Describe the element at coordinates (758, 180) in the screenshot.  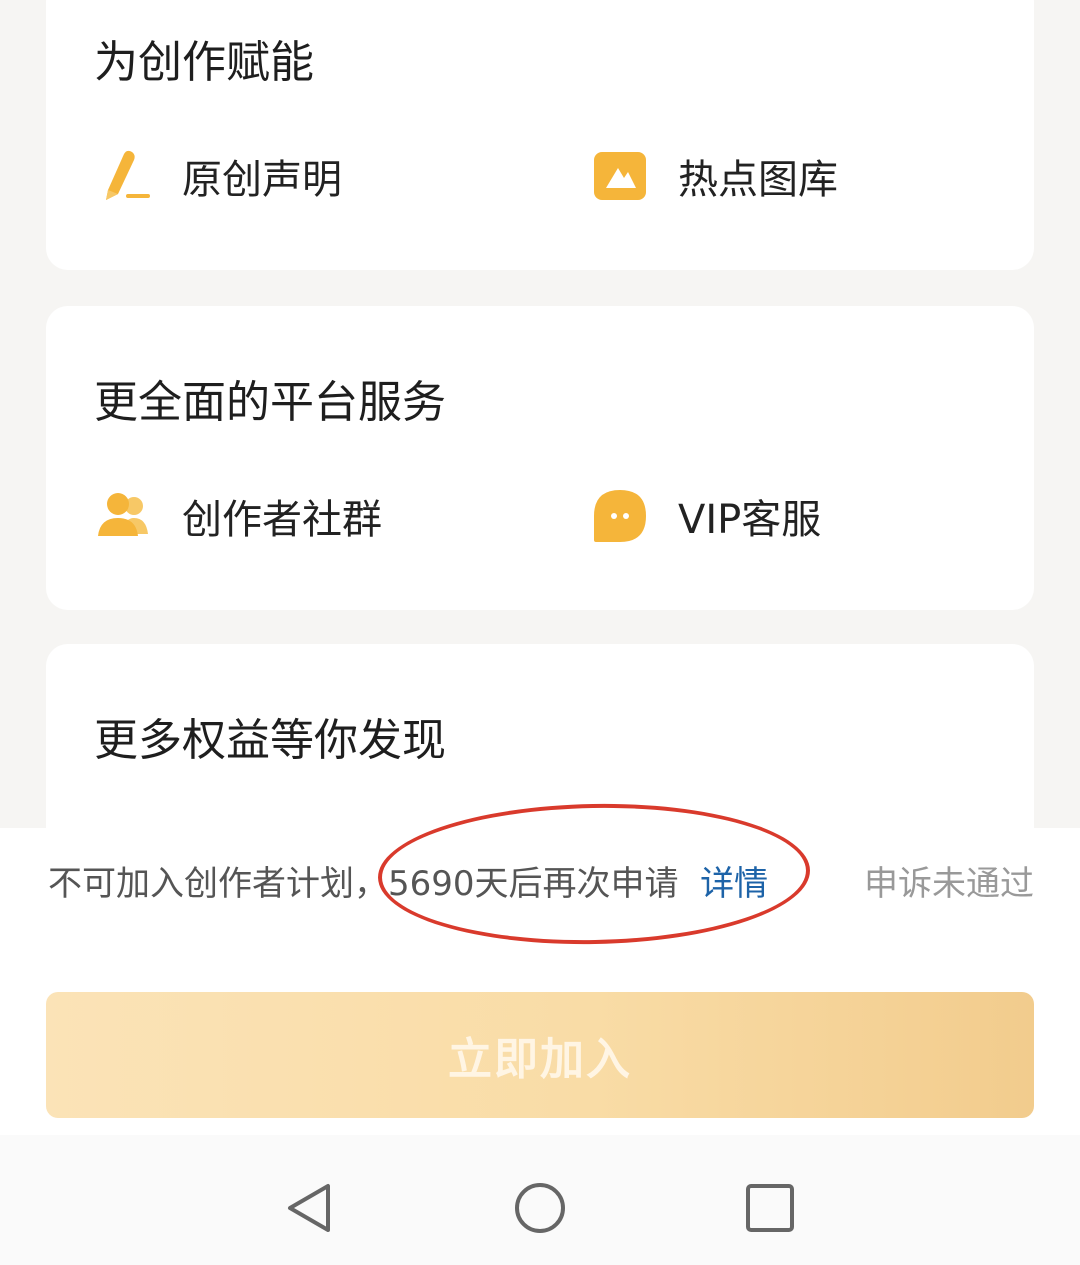
I see `feature-label: 热点图库` at that location.